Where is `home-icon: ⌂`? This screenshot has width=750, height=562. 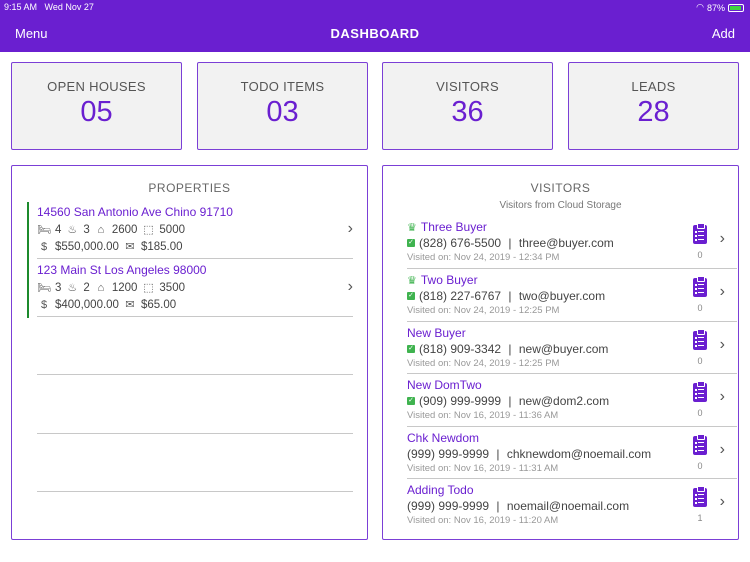 home-icon: ⌂ is located at coordinates (101, 229).